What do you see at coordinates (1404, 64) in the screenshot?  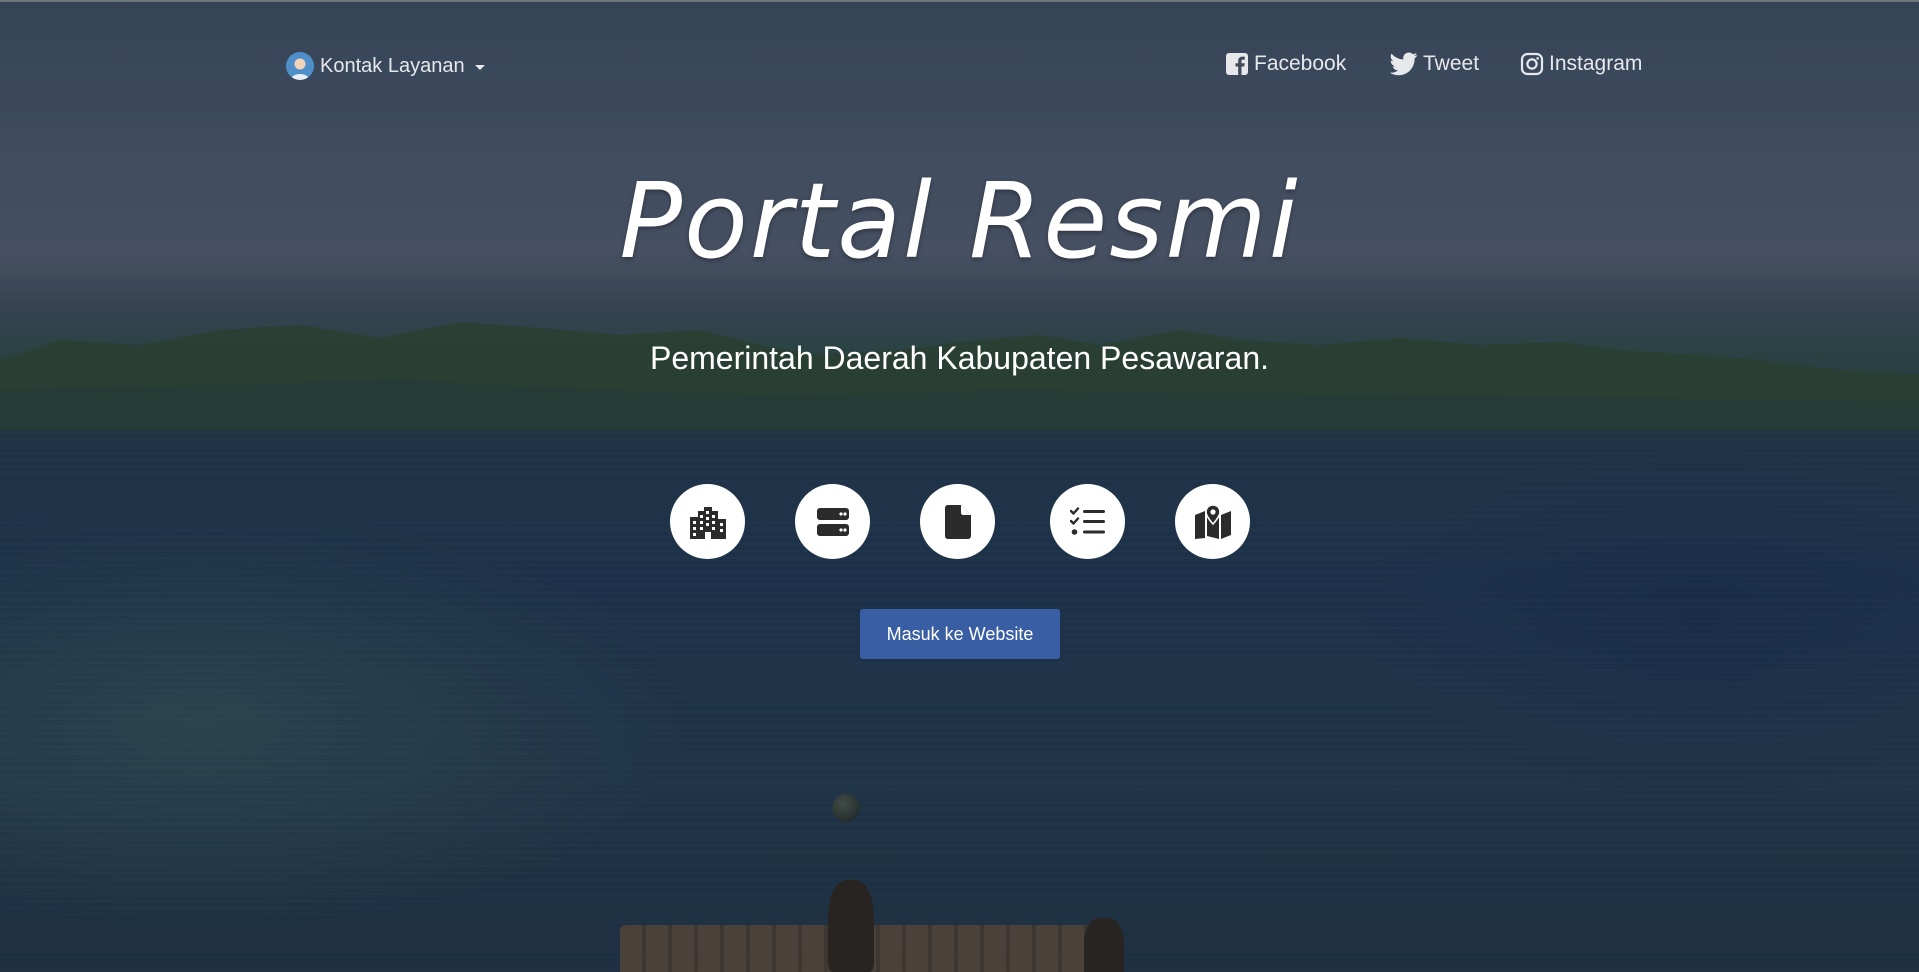 I see `twitter-icon` at bounding box center [1404, 64].